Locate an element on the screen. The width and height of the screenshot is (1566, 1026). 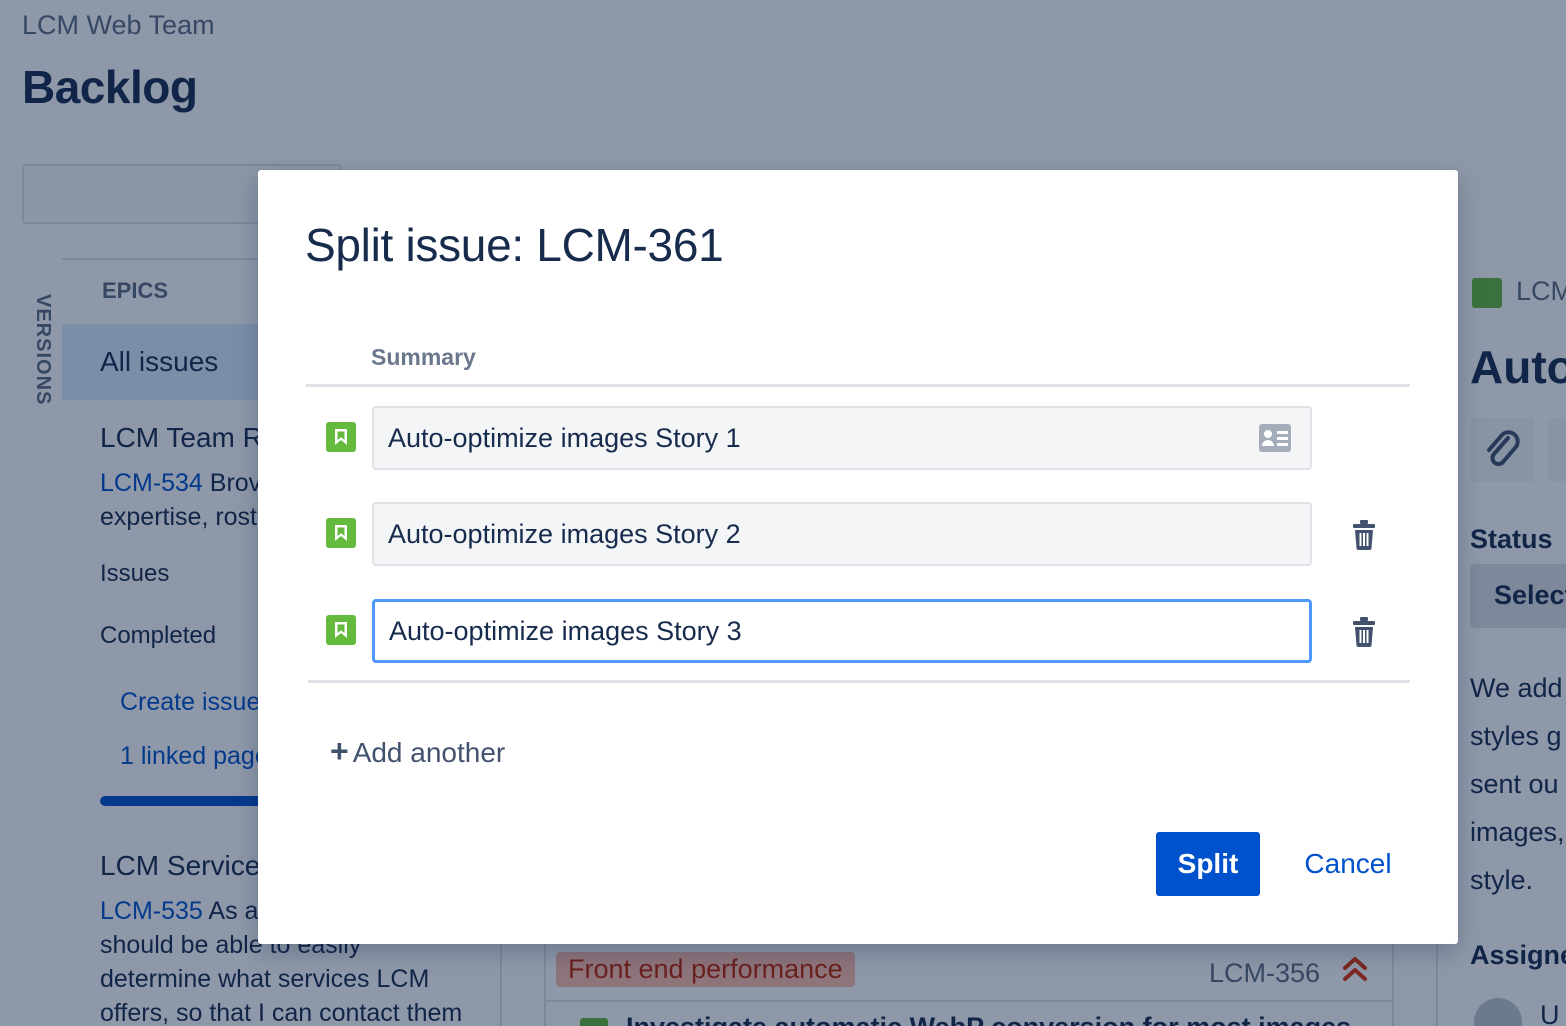
cancel-button: Cancel is located at coordinates (1348, 864).